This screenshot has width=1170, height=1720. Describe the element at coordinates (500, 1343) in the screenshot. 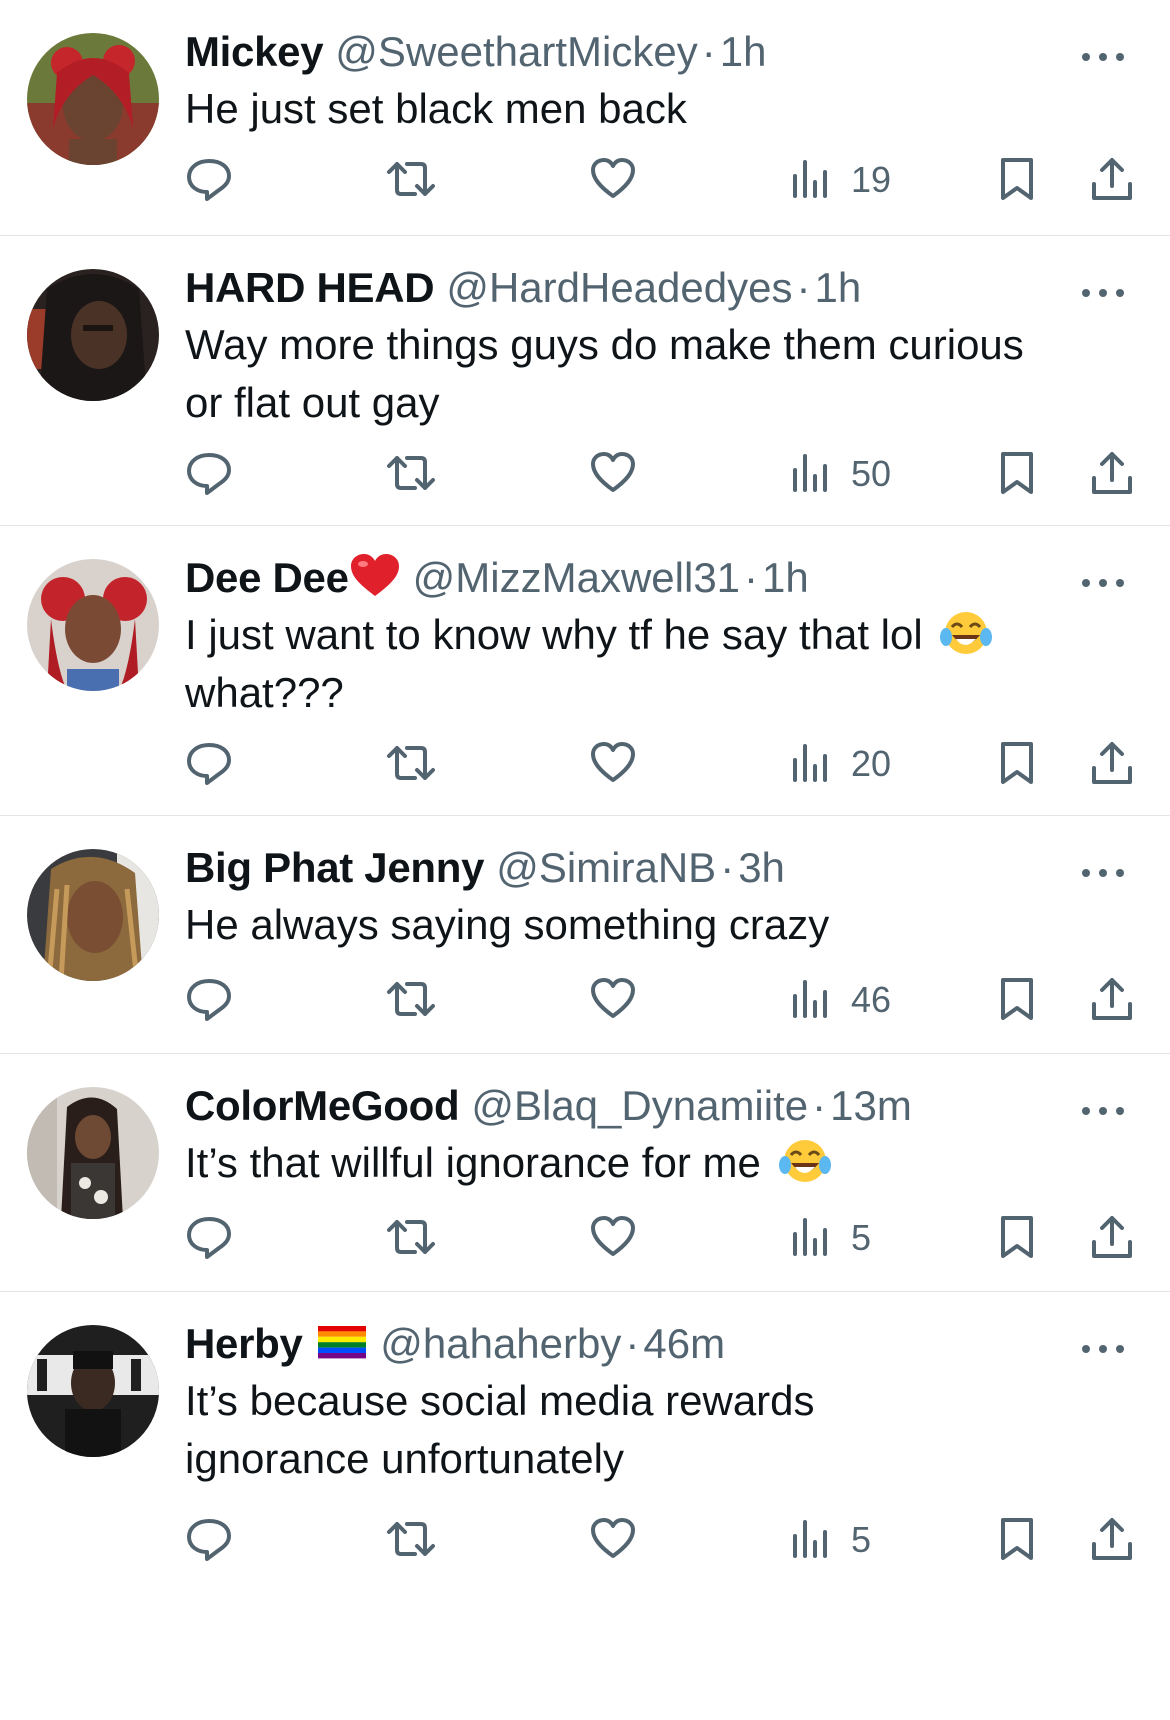

I see `user-handle: @hahaherby` at that location.